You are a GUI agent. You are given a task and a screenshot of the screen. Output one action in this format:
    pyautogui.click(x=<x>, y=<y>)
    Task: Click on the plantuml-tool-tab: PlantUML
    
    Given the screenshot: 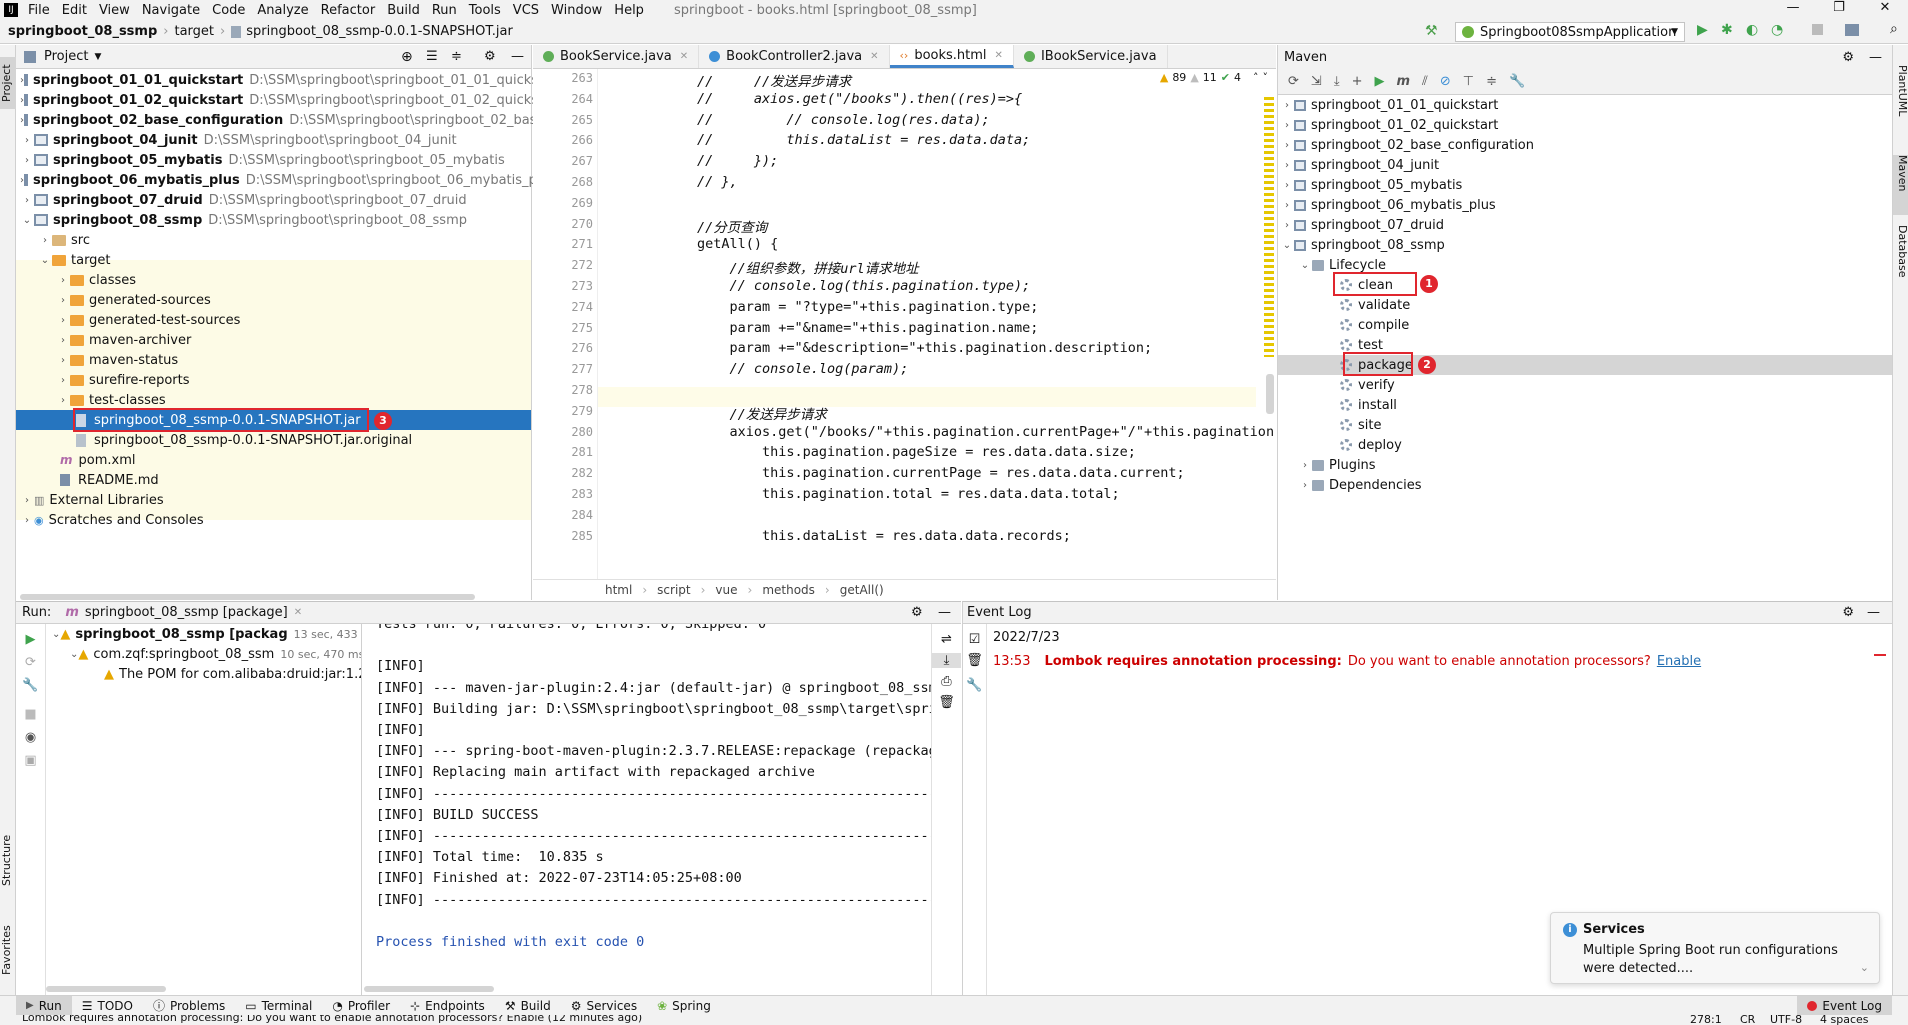 What is the action you would take?
    pyautogui.click(x=1900, y=105)
    